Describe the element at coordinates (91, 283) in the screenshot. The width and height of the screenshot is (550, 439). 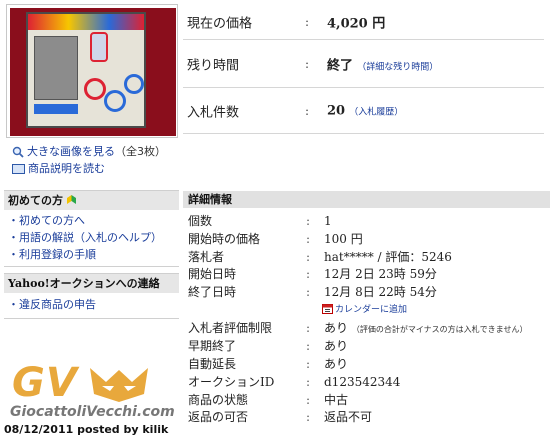
I see `contact-heading: Yahoo!オークションへの連絡` at that location.